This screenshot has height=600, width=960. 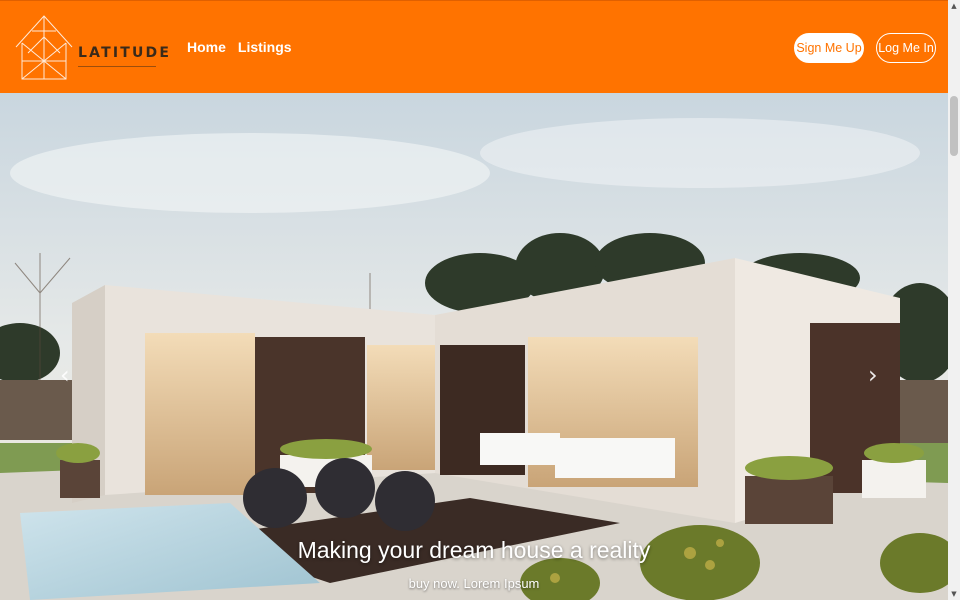 What do you see at coordinates (265, 47) in the screenshot?
I see `nav-link-listings: Listings` at bounding box center [265, 47].